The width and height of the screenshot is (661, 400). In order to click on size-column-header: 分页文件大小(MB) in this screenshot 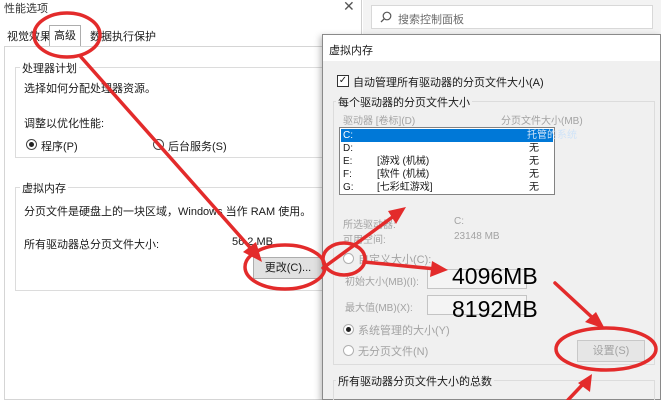, I will do `click(542, 121)`.